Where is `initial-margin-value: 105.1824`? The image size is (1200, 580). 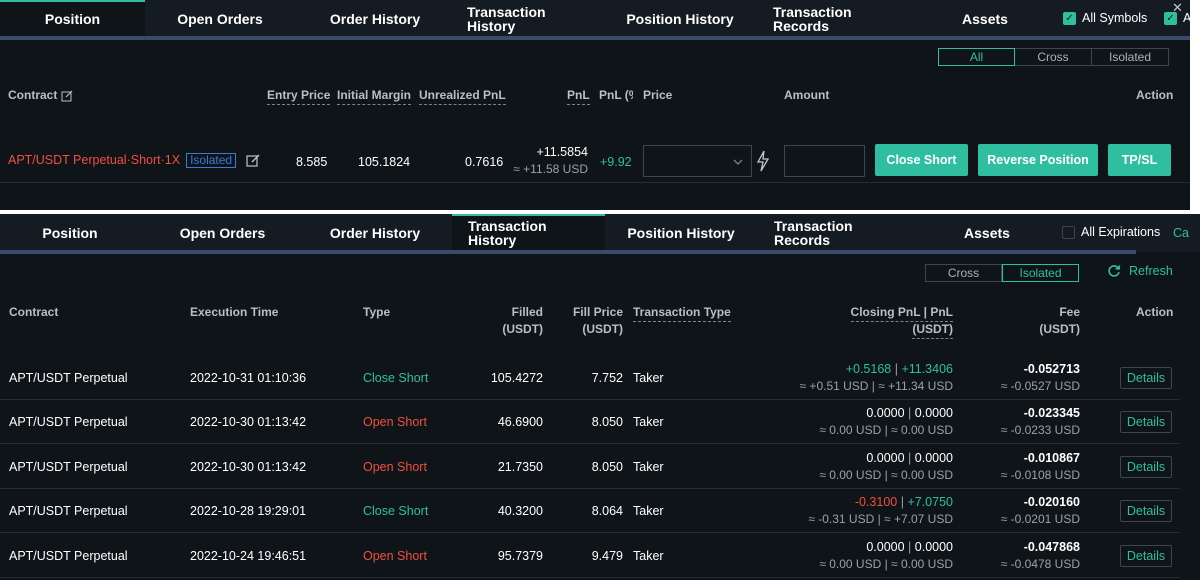
initial-margin-value: 105.1824 is located at coordinates (384, 162).